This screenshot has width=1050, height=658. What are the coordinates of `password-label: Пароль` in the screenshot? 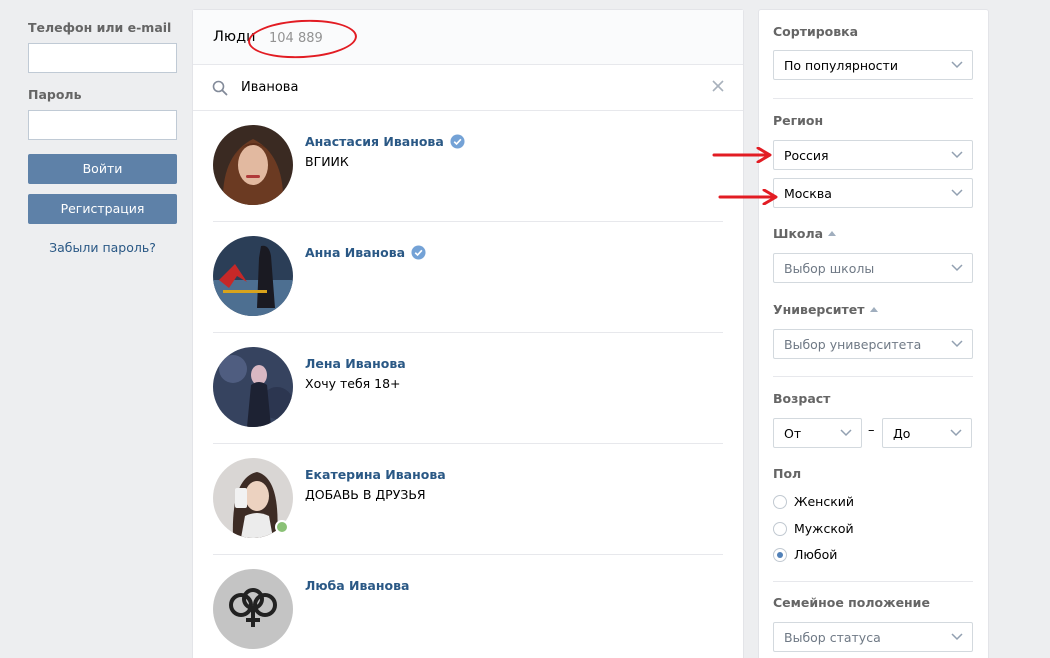 It's located at (55, 94).